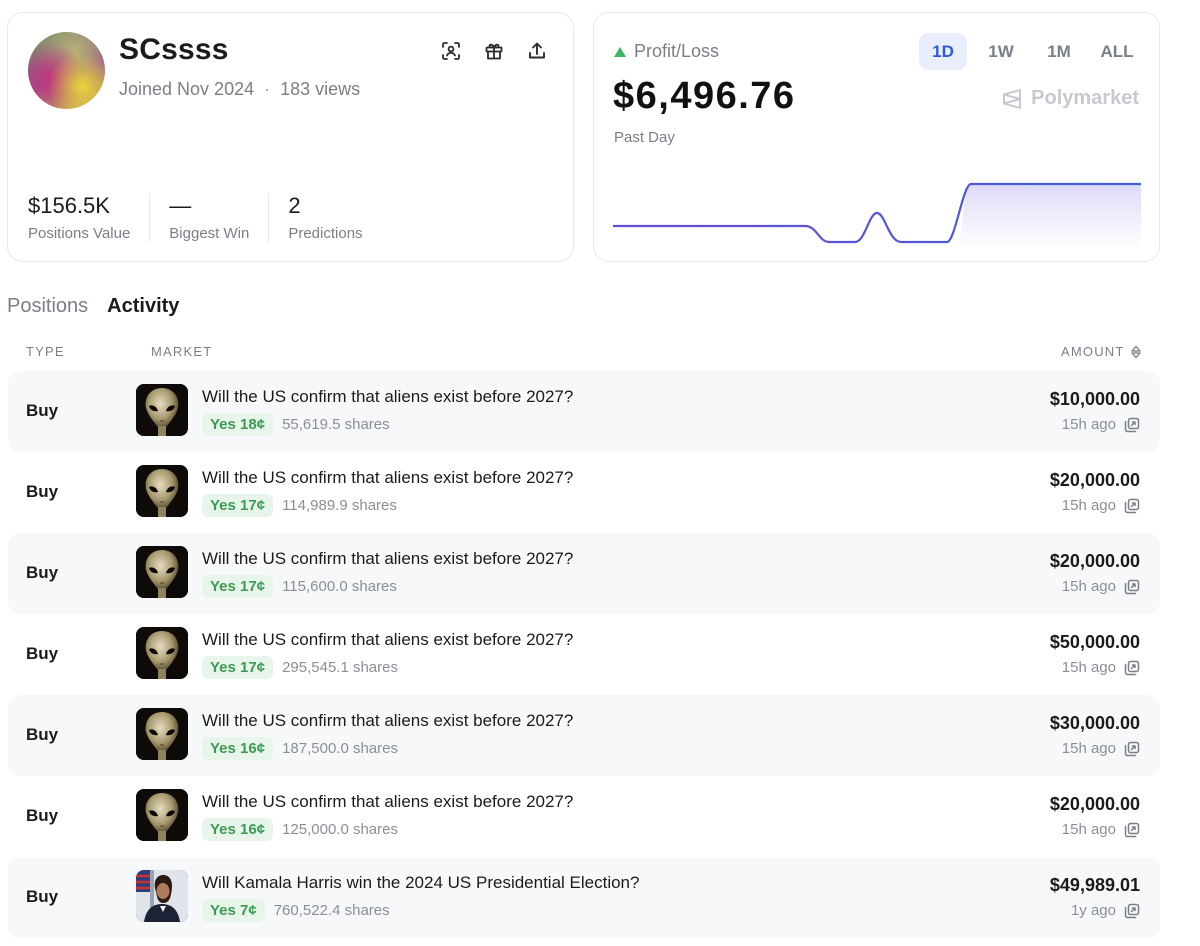 The width and height of the screenshot is (1200, 946). What do you see at coordinates (219, 217) in the screenshot?
I see `stat-biggest-win: — Biggest Win` at bounding box center [219, 217].